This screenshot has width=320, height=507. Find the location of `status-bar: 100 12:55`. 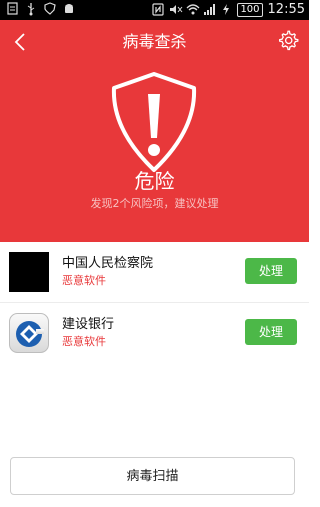

status-bar: 100 12:55 is located at coordinates (154, 10).